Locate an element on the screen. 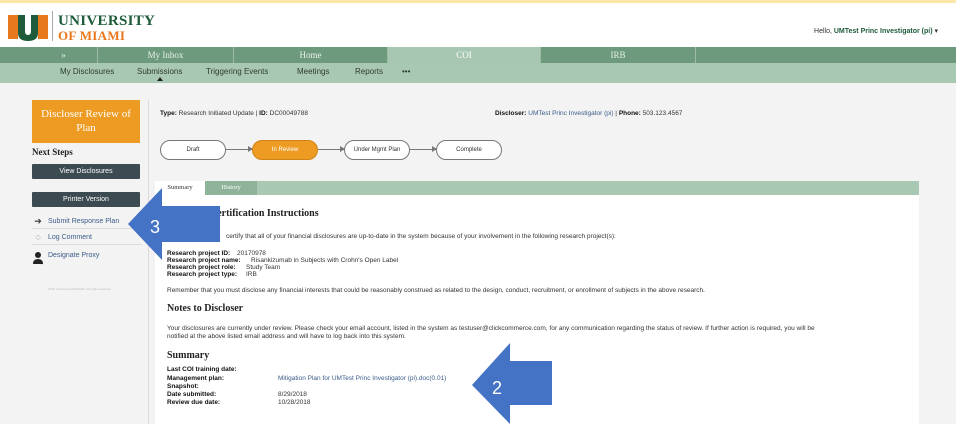 The width and height of the screenshot is (956, 424). subnav-meetings: Meetings is located at coordinates (313, 73).